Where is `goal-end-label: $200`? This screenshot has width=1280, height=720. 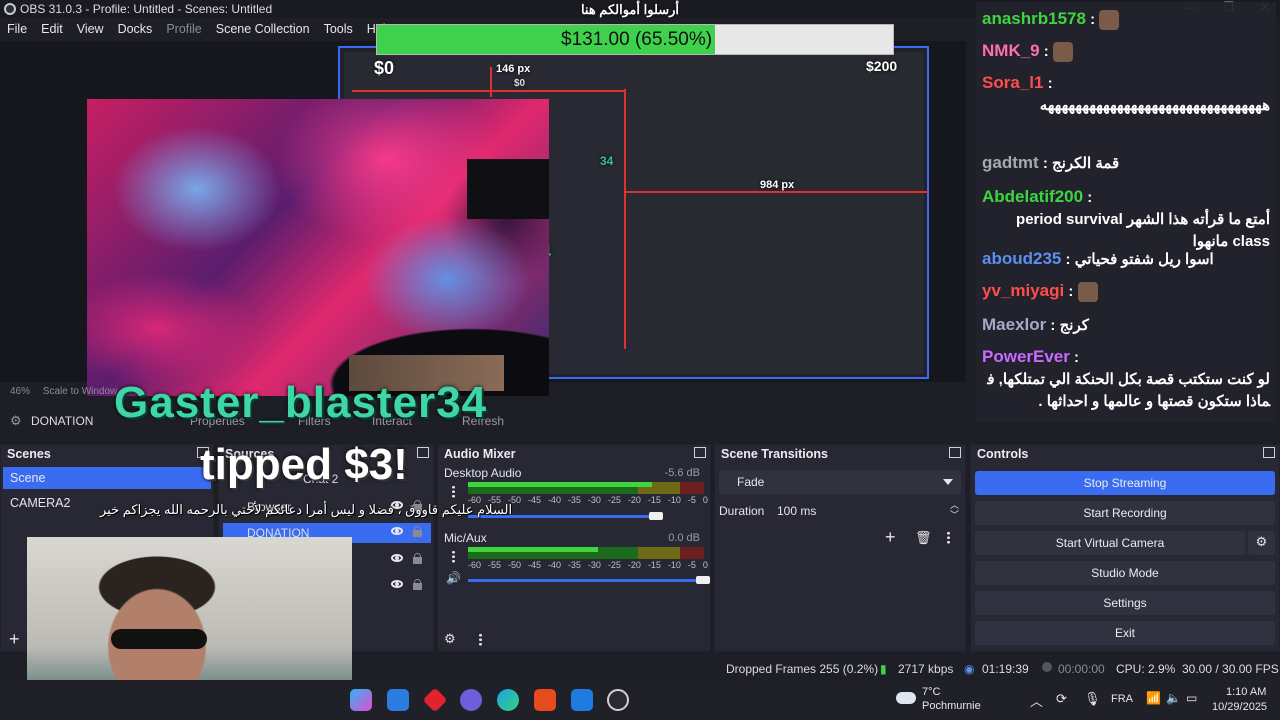 goal-end-label: $200 is located at coordinates (882, 66).